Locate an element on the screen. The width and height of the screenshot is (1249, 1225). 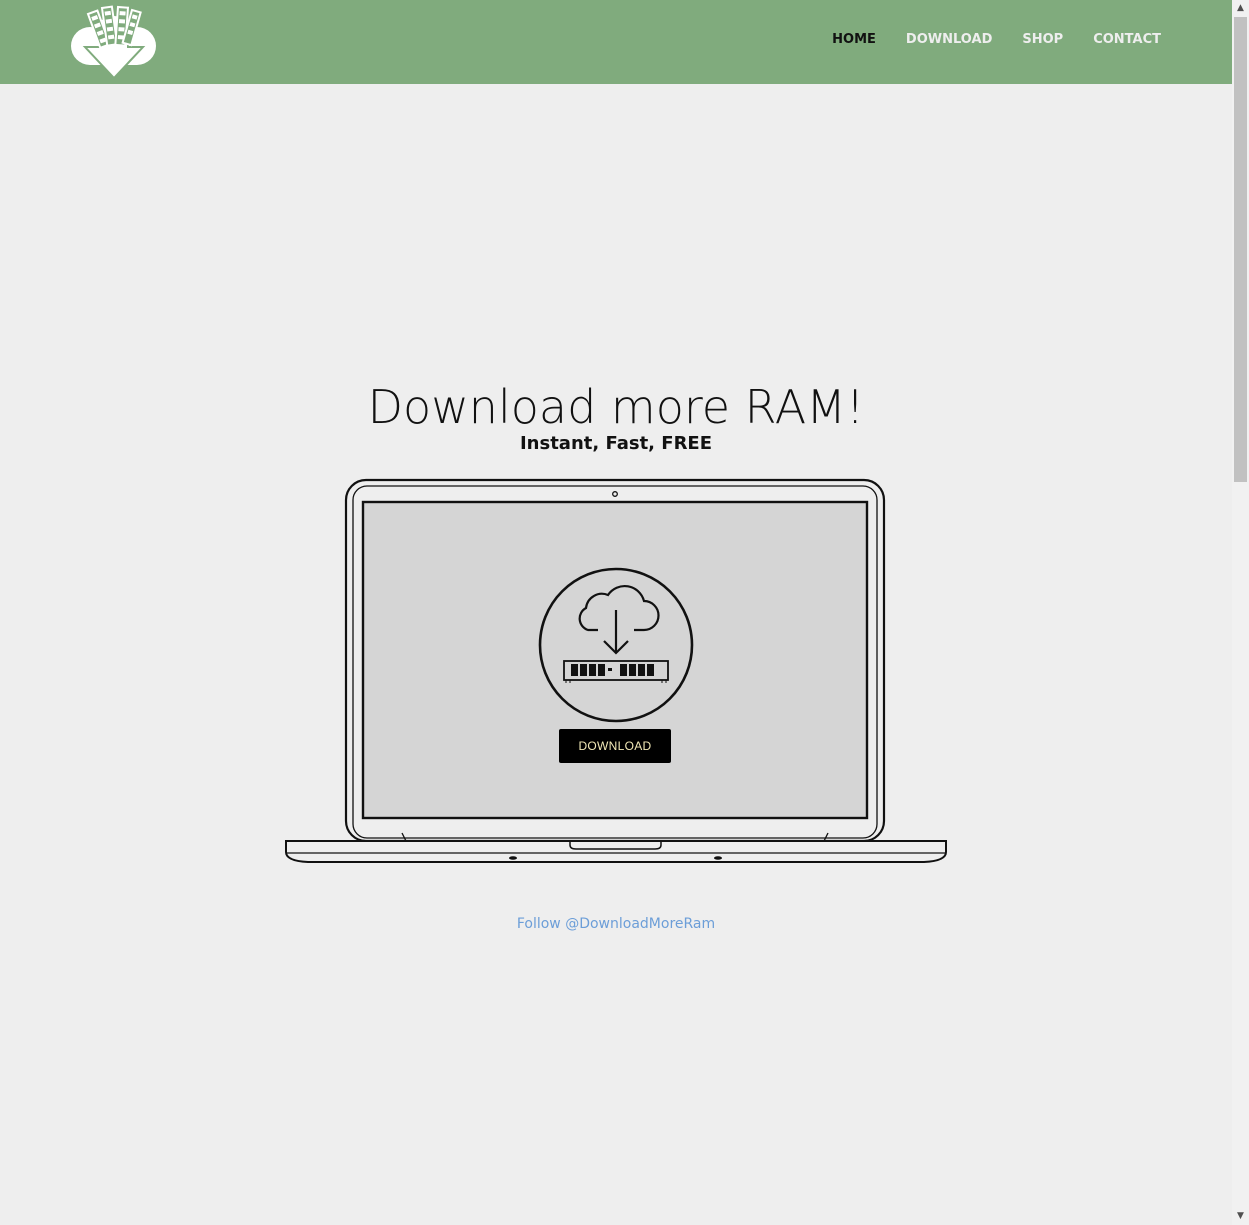
cloud-download-ram-logo-icon is located at coordinates (115, 43).